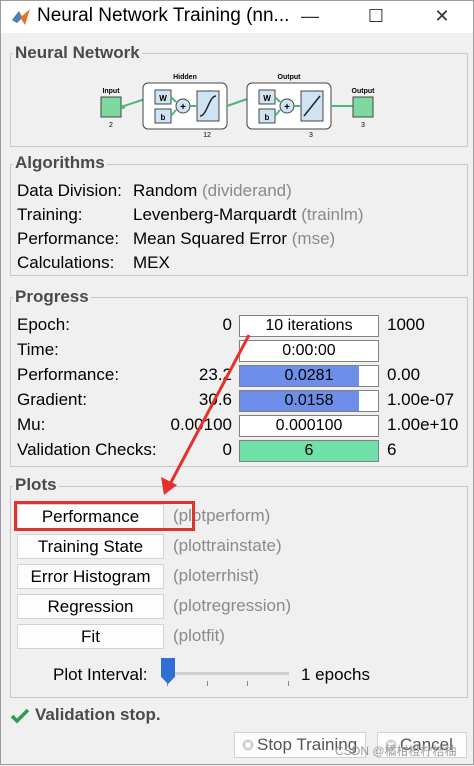  I want to click on progress-bar: 0.0281, so click(309, 376).